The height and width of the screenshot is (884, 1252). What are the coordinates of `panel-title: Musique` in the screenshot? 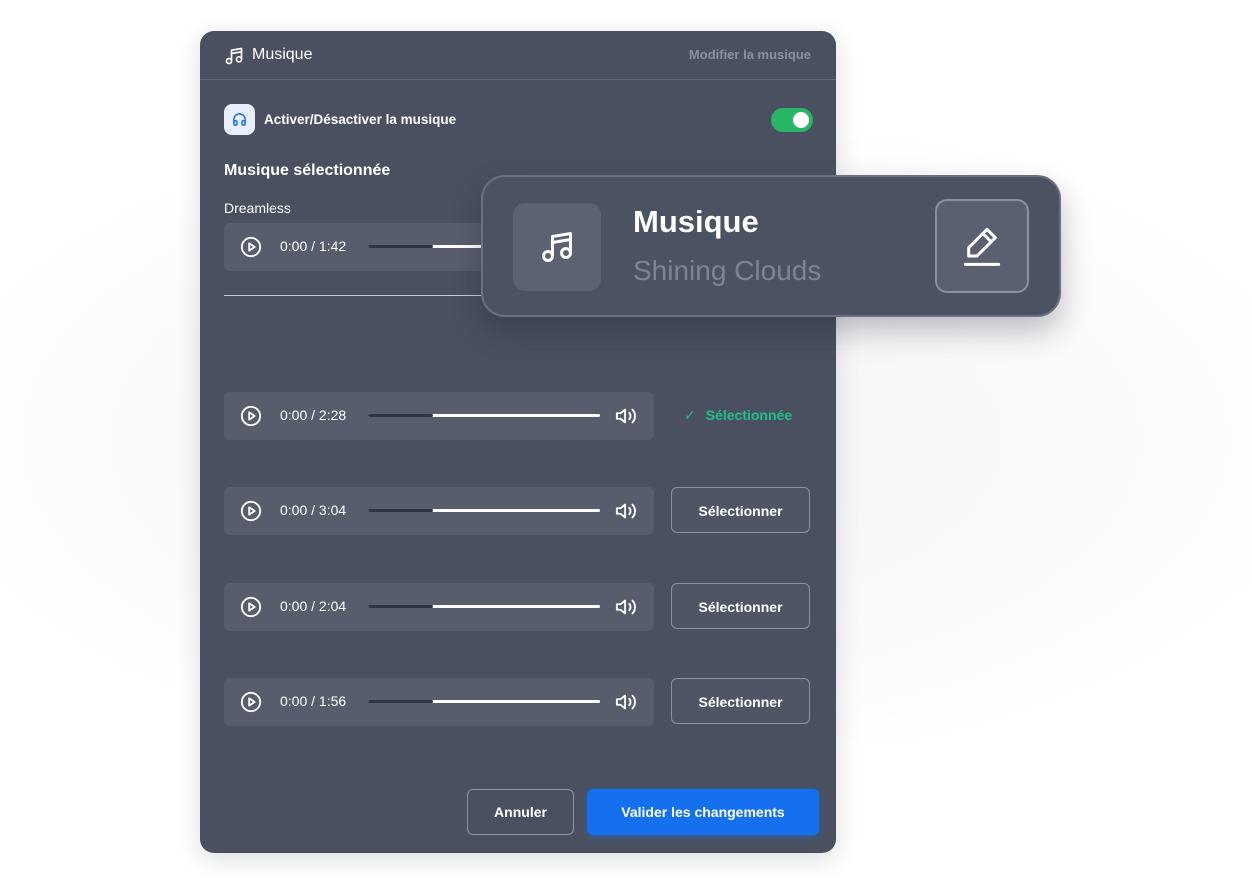 It's located at (282, 54).